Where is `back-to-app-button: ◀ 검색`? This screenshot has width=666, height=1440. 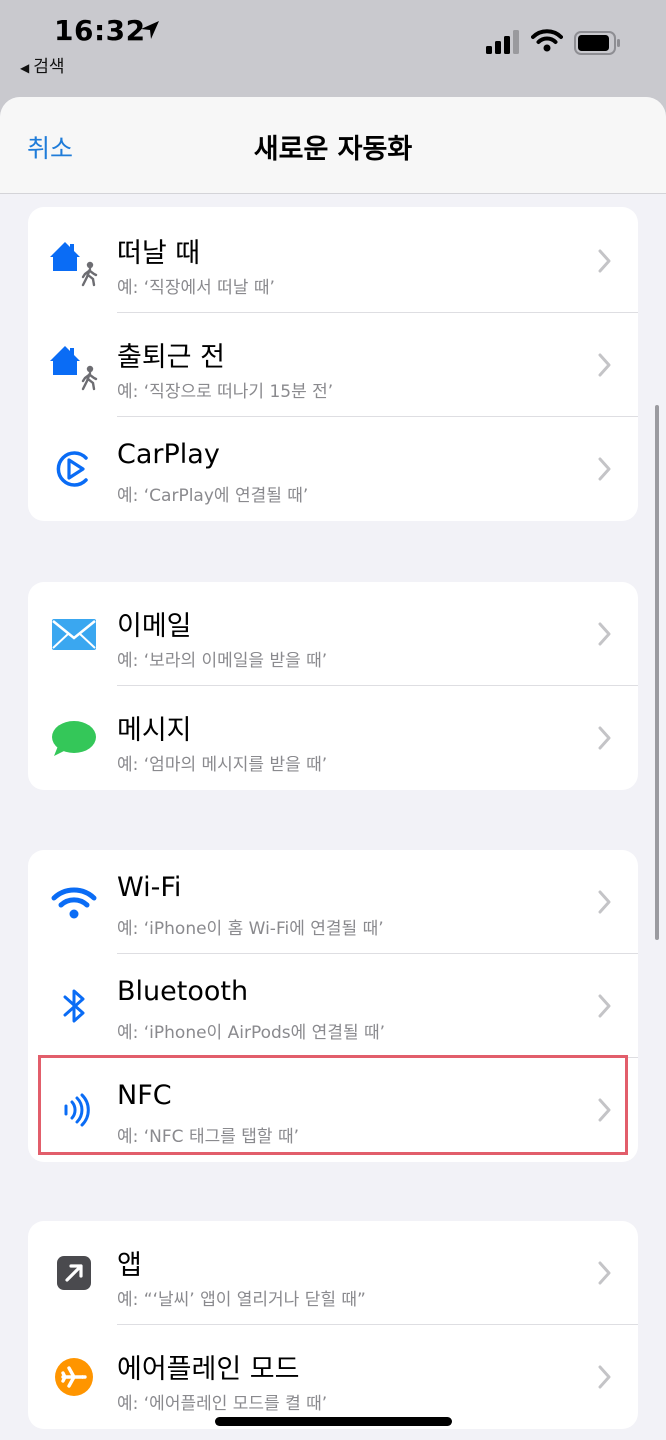
back-to-app-button: ◀ 검색 is located at coordinates (42, 64).